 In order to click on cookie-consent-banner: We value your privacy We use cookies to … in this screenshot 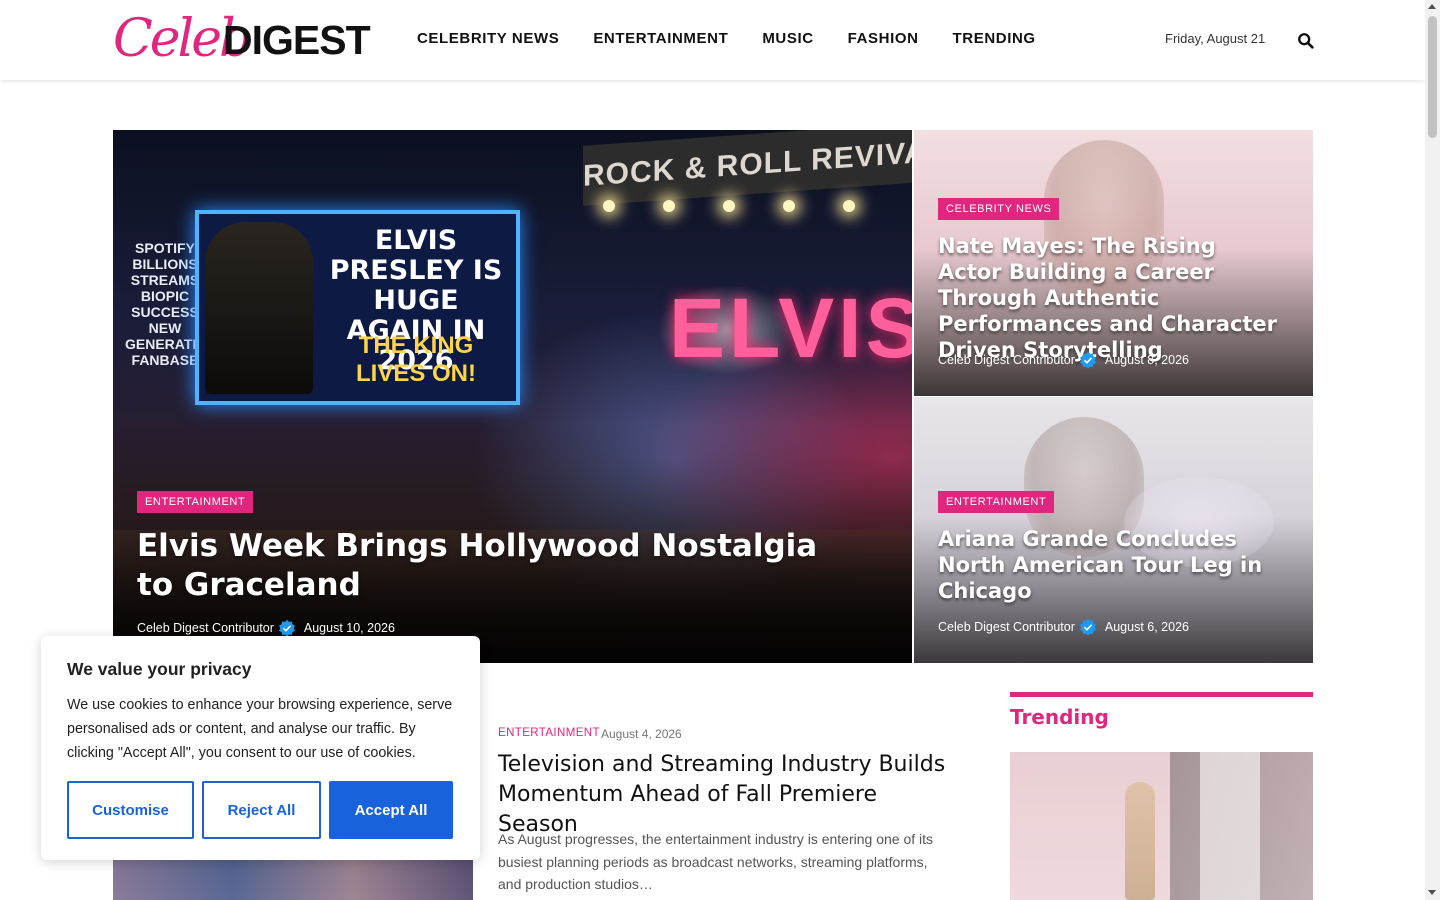, I will do `click(260, 748)`.